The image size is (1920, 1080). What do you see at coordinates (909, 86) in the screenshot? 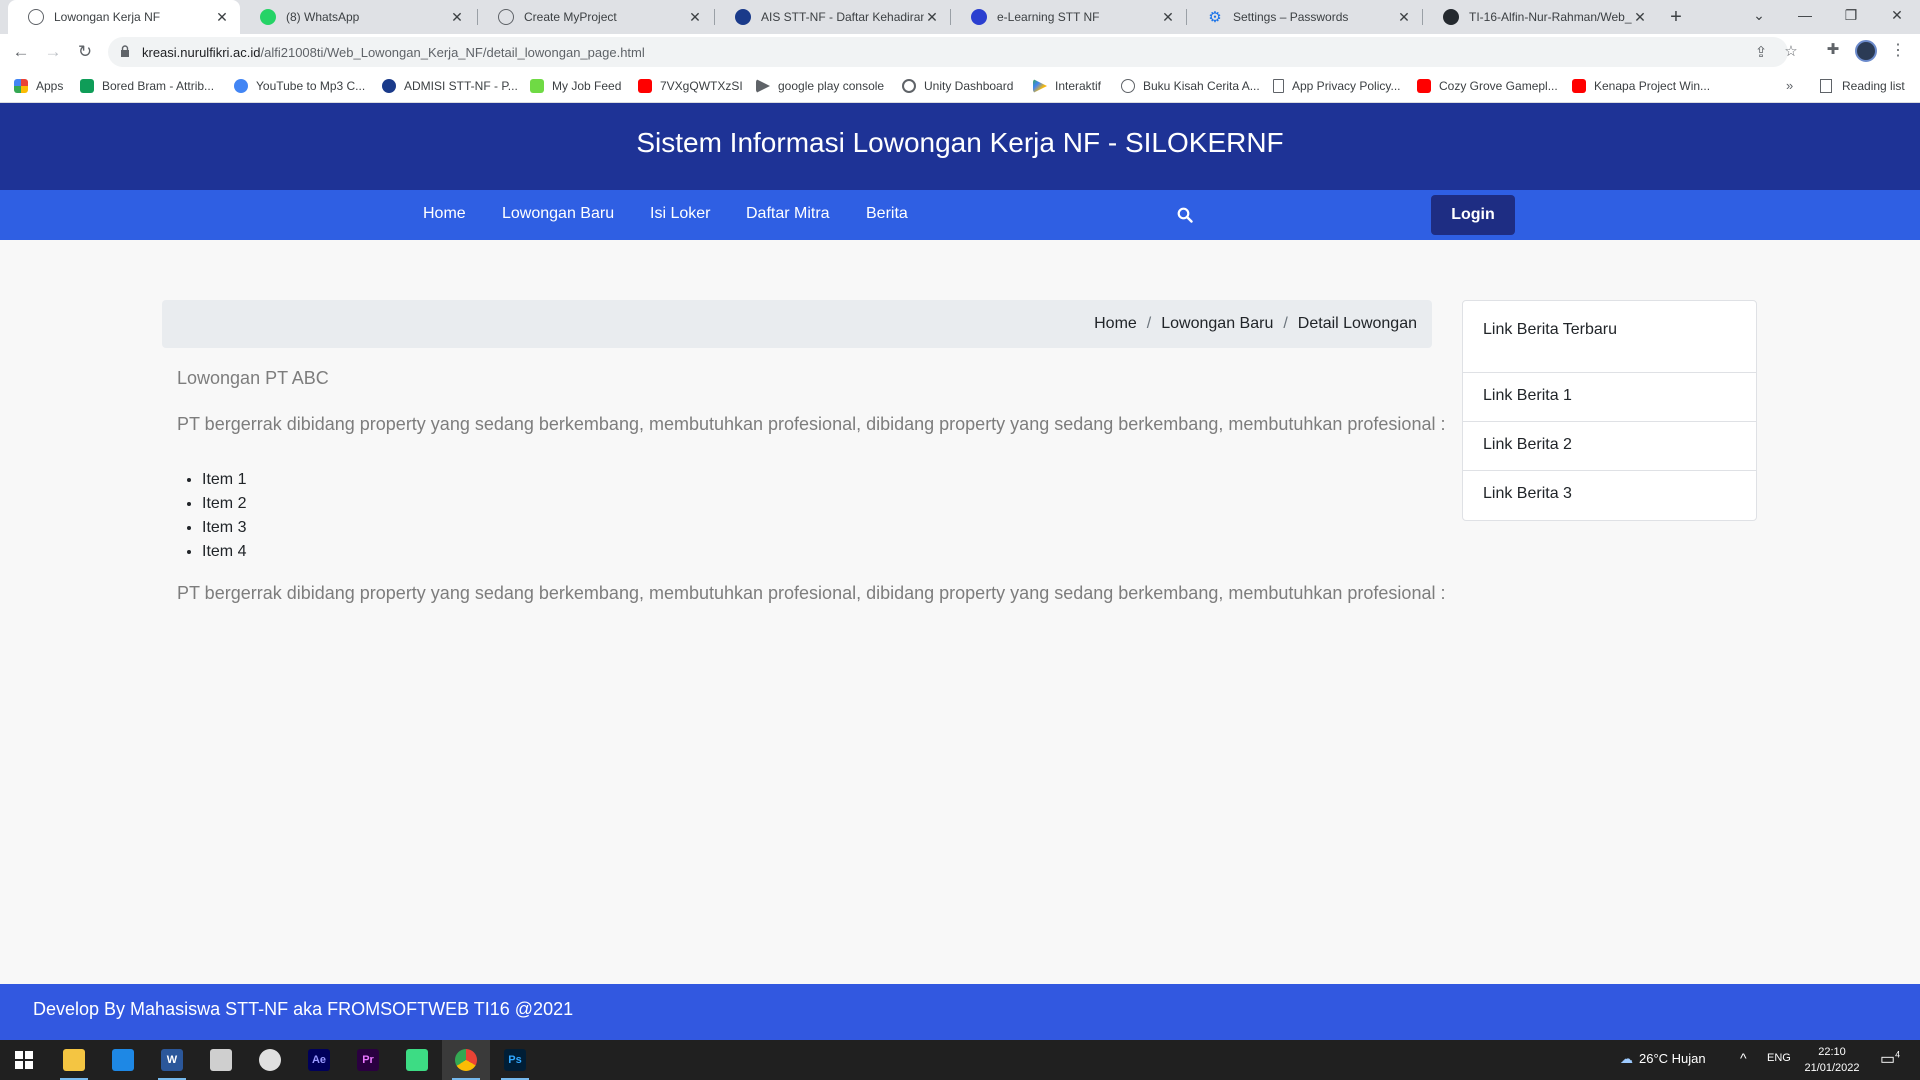
I see `unity-icon` at bounding box center [909, 86].